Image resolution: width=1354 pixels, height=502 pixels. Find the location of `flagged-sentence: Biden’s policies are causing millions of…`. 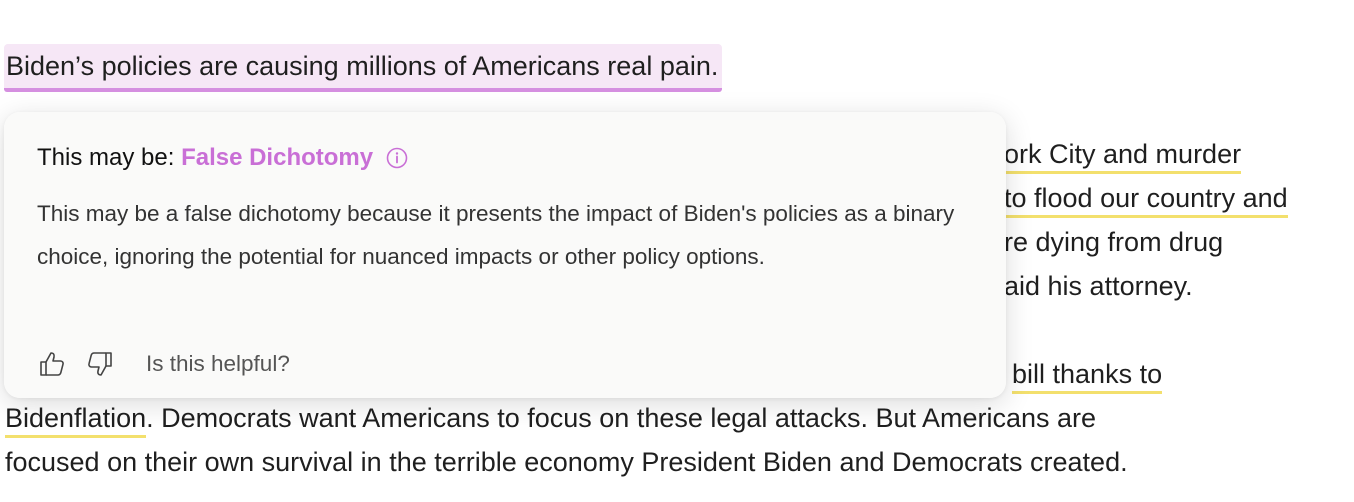

flagged-sentence: Biden’s policies are causing millions of… is located at coordinates (363, 68).